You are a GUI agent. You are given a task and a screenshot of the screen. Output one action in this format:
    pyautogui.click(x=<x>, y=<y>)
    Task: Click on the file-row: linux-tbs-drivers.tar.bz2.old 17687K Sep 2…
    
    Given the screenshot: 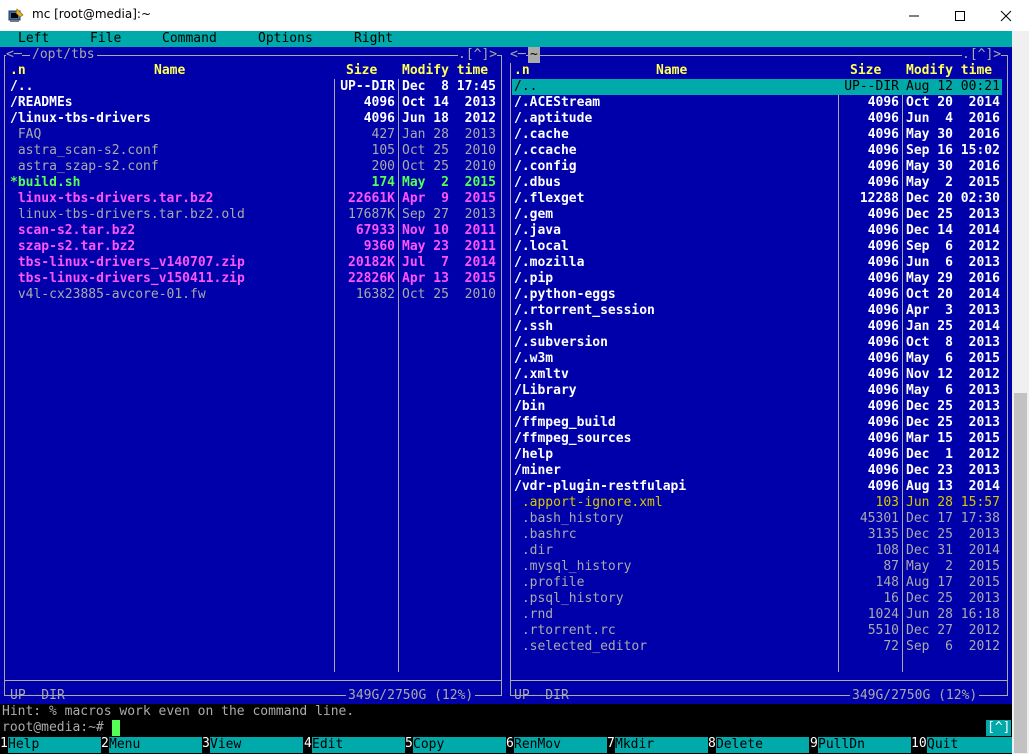 What is the action you would take?
    pyautogui.click(x=253, y=215)
    